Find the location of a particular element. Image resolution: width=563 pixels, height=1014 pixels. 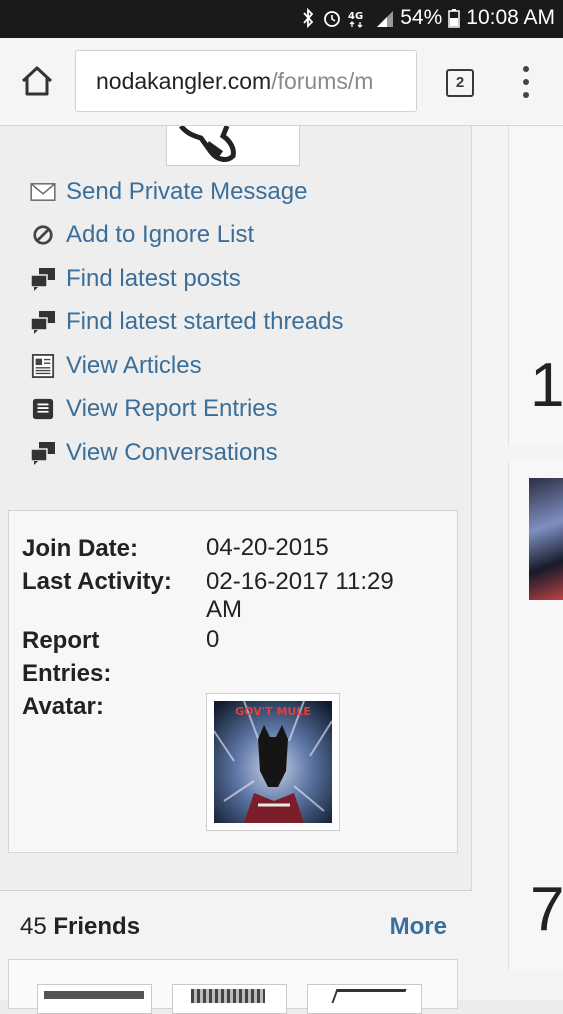

action-label: View Report Entries is located at coordinates (172, 409).